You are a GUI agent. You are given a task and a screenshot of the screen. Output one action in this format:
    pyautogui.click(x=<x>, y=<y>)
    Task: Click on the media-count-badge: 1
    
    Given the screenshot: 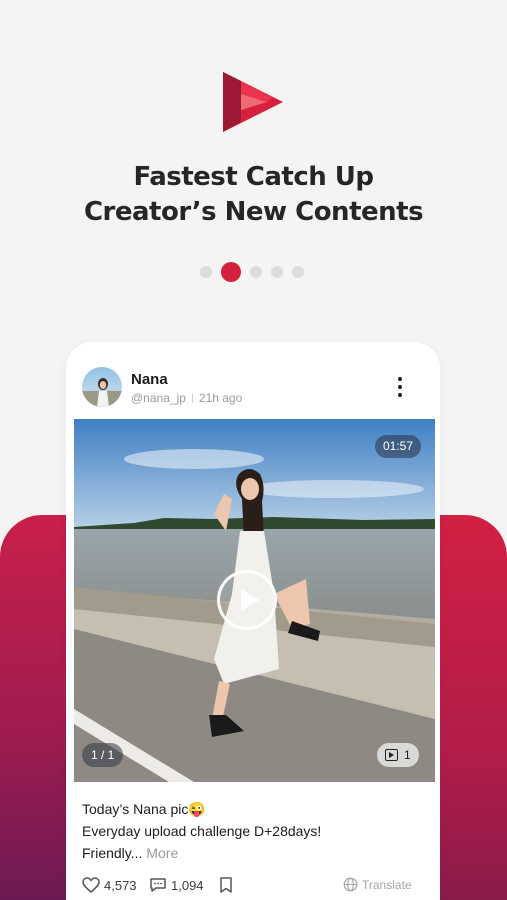 What is the action you would take?
    pyautogui.click(x=398, y=755)
    